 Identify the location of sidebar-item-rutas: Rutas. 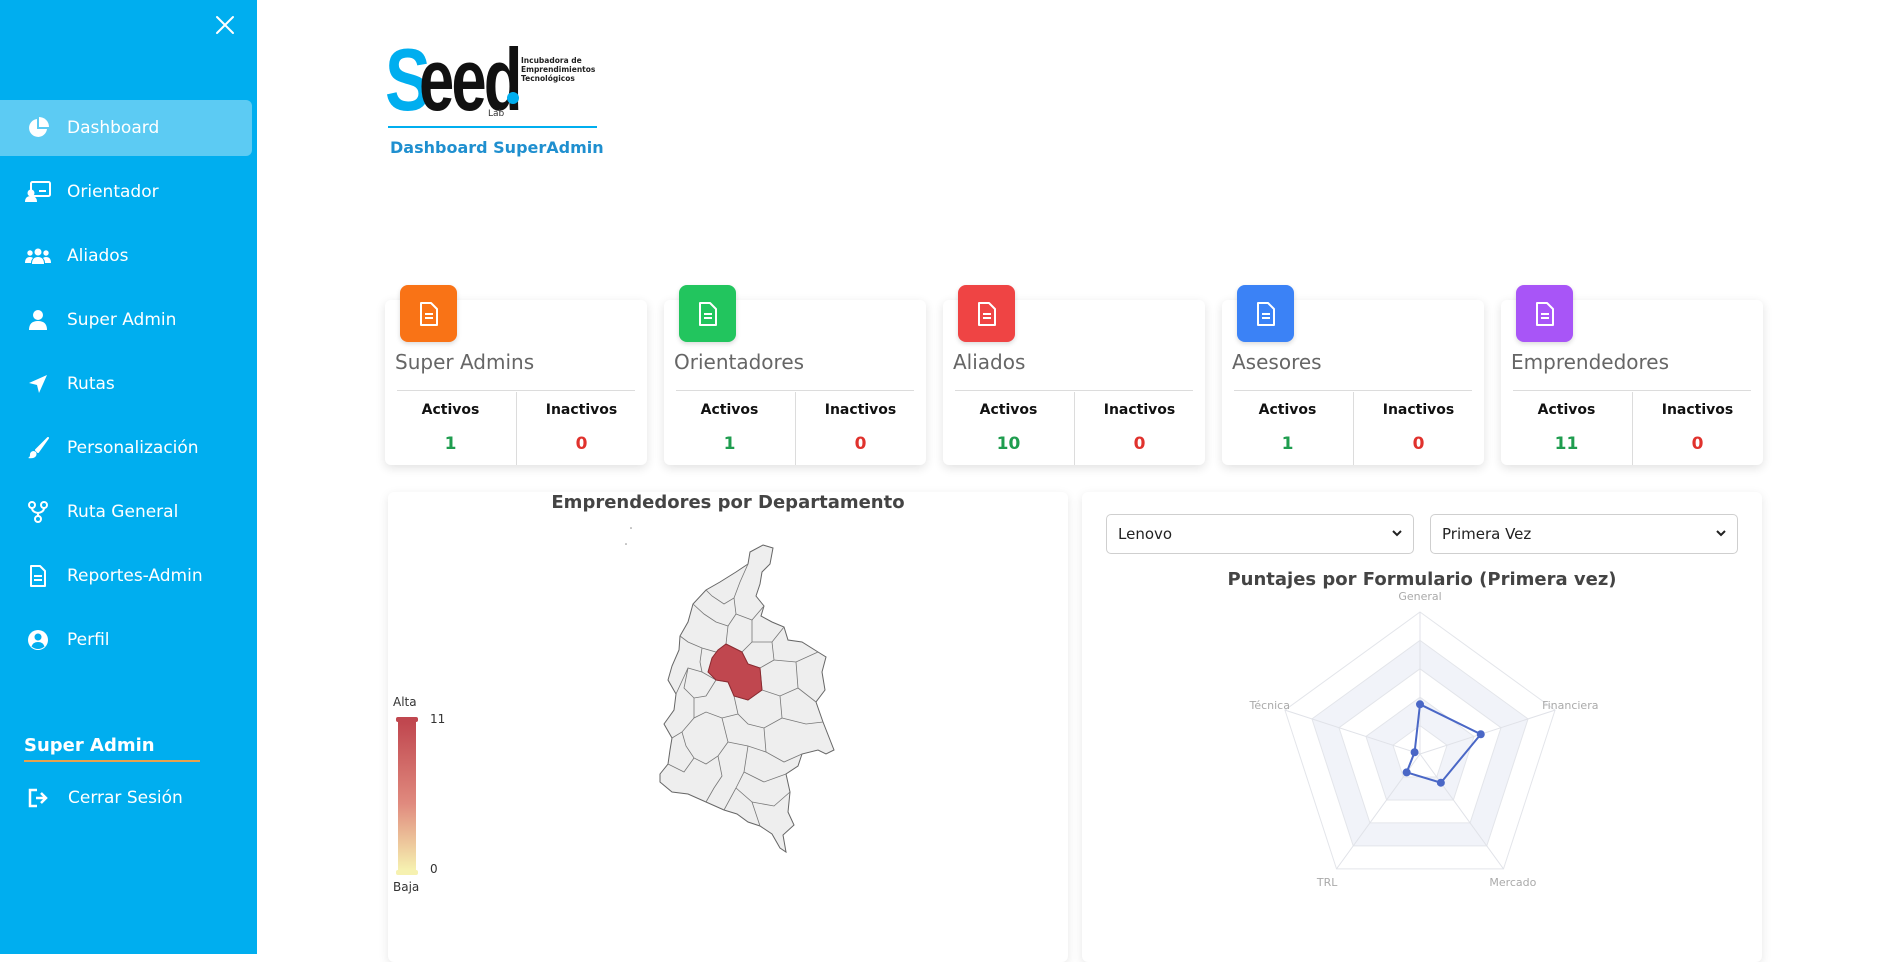
(128, 384).